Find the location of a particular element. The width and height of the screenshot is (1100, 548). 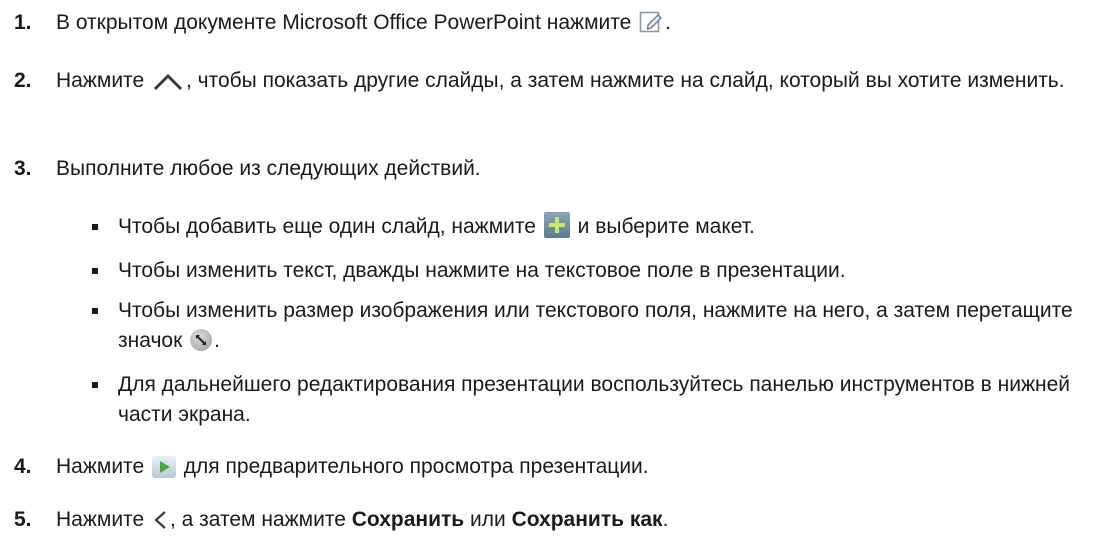

step-text: Выполните любое из следующих действий. is located at coordinates (268, 168).